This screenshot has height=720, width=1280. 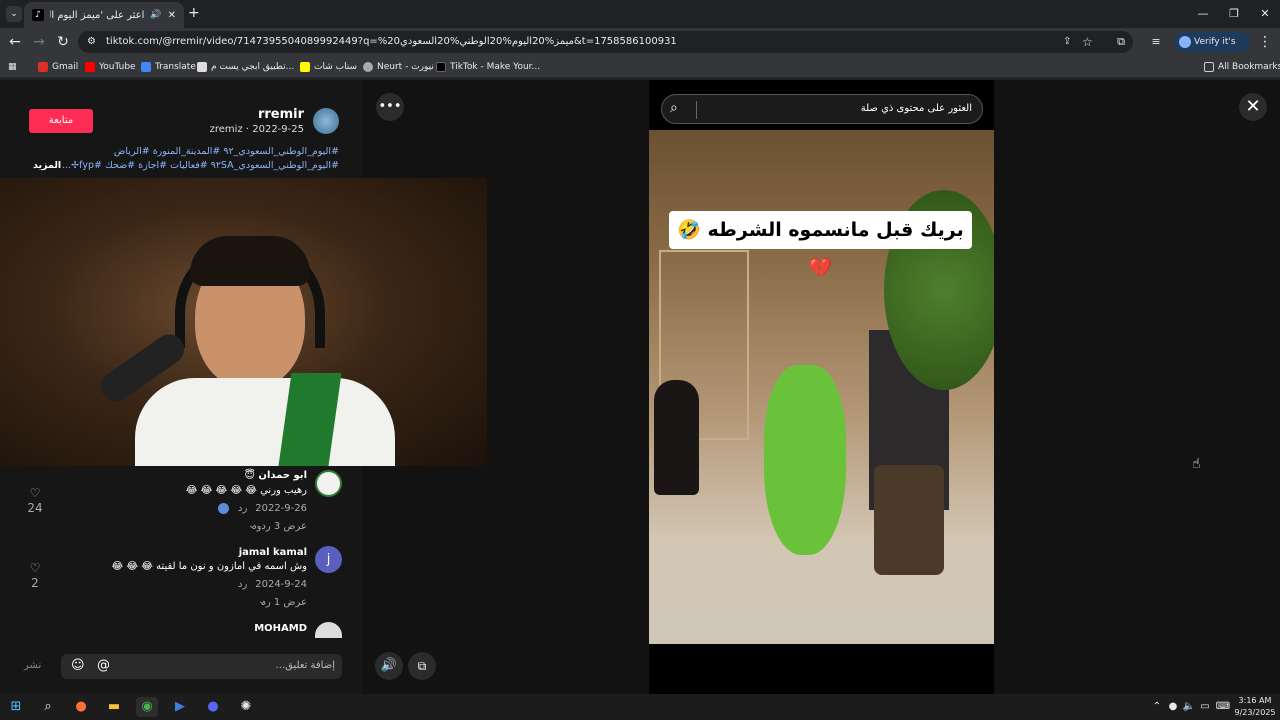 What do you see at coordinates (422, 666) in the screenshot?
I see `pip-icon: ⧉` at bounding box center [422, 666].